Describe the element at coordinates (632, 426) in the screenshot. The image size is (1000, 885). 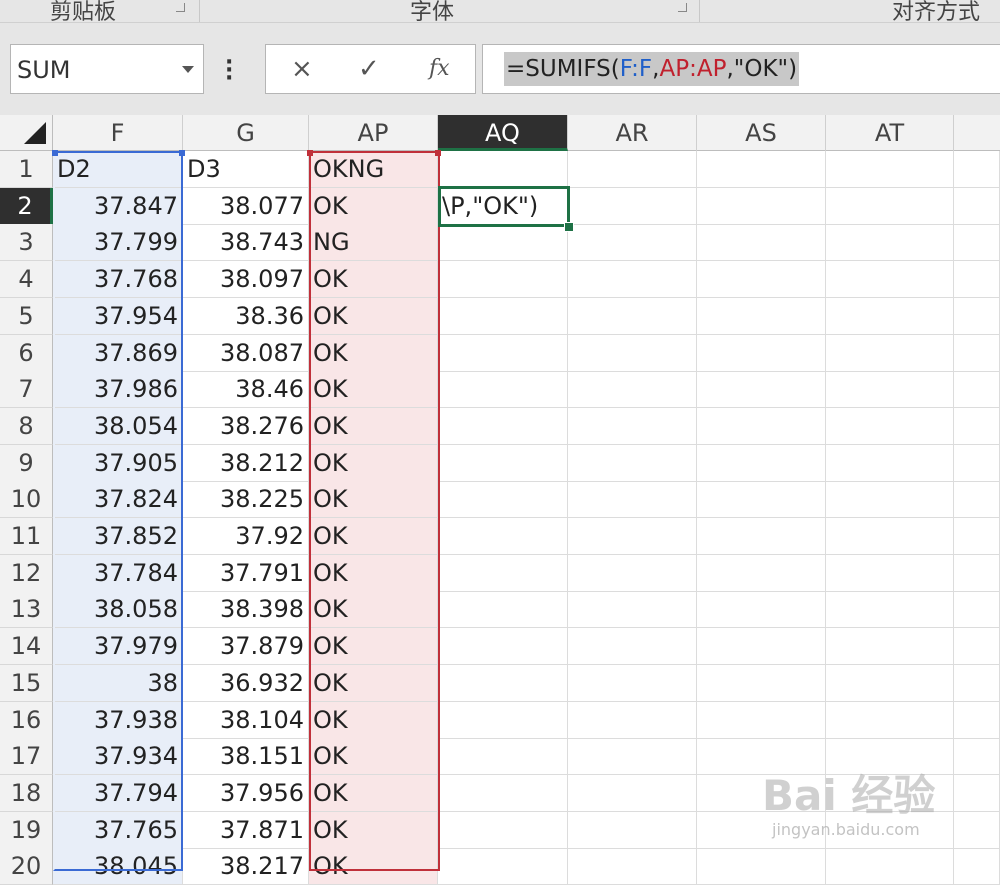
I see `cell-ar8` at that location.